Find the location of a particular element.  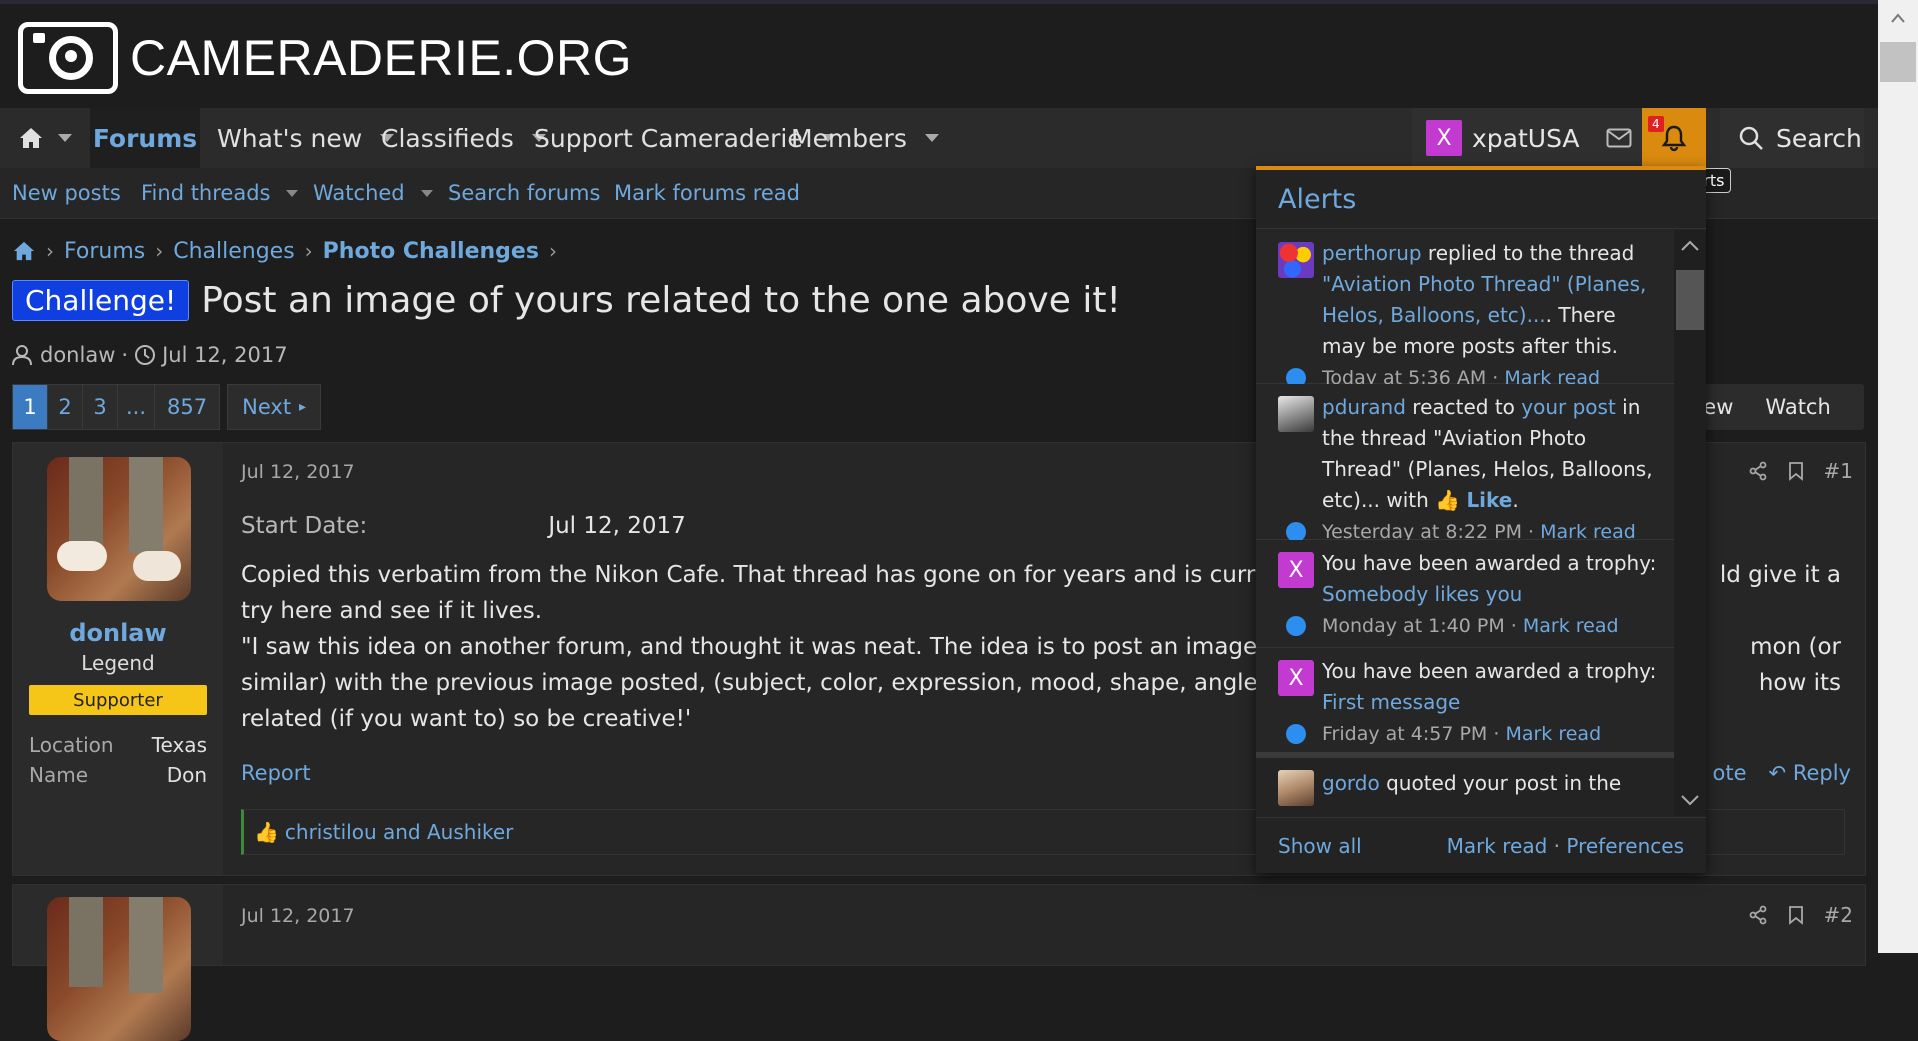

nav-classifieds-label: Classifieds is located at coordinates (447, 138).